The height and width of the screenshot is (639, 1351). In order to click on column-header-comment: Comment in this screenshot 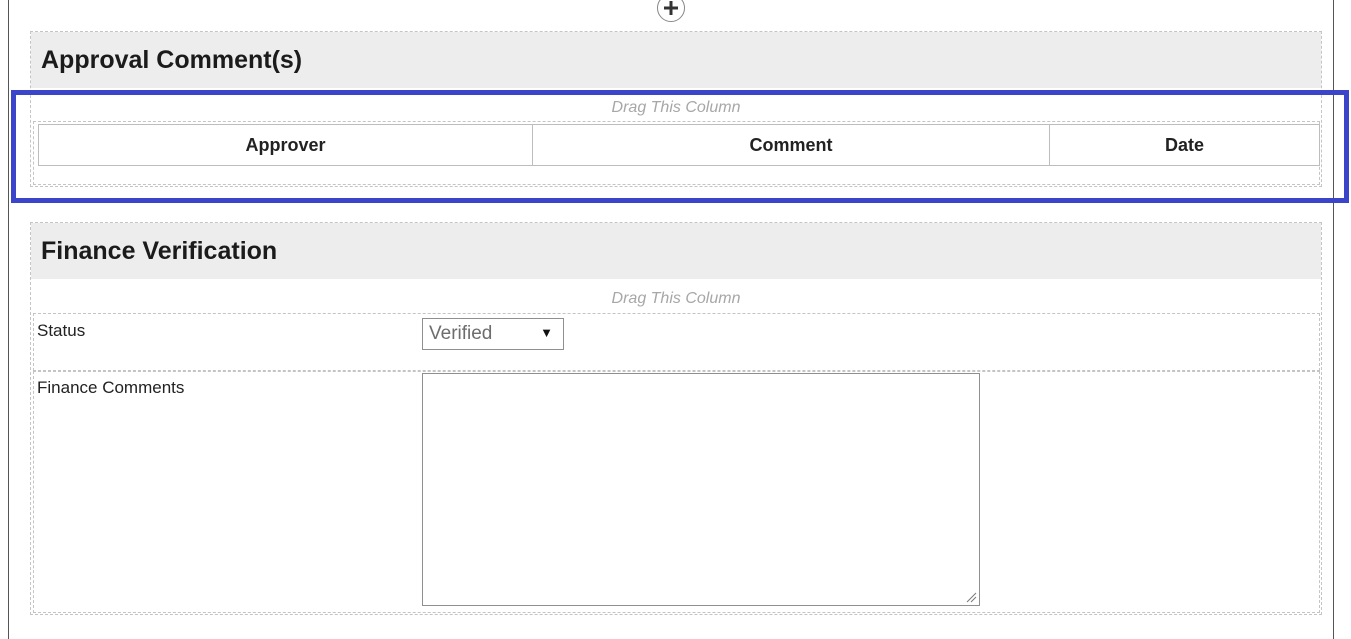, I will do `click(791, 145)`.